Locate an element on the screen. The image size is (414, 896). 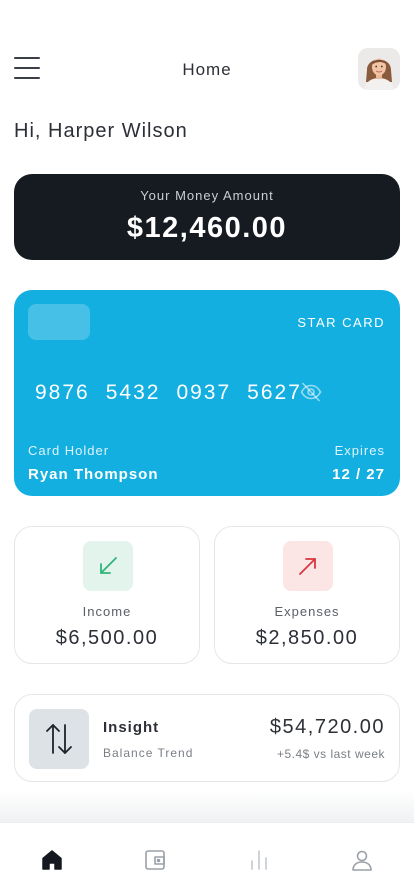
bottom-nav is located at coordinates (207, 859).